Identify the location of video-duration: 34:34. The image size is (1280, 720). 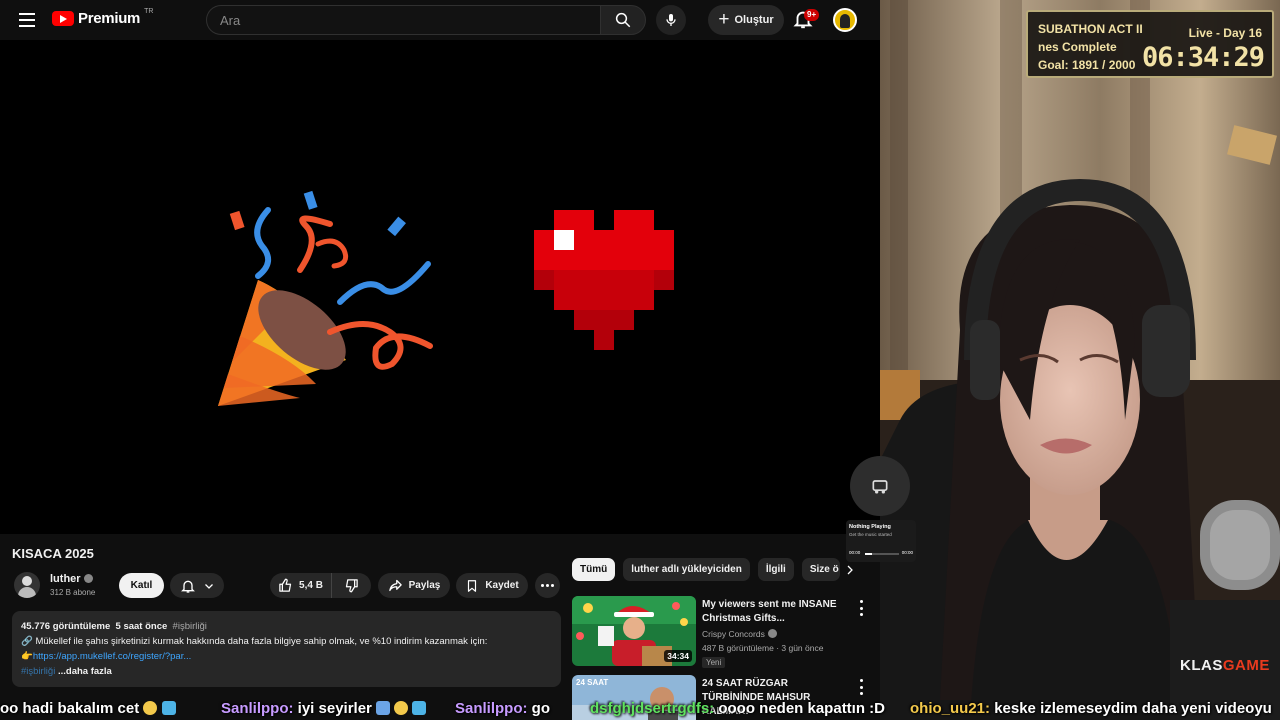
(678, 656).